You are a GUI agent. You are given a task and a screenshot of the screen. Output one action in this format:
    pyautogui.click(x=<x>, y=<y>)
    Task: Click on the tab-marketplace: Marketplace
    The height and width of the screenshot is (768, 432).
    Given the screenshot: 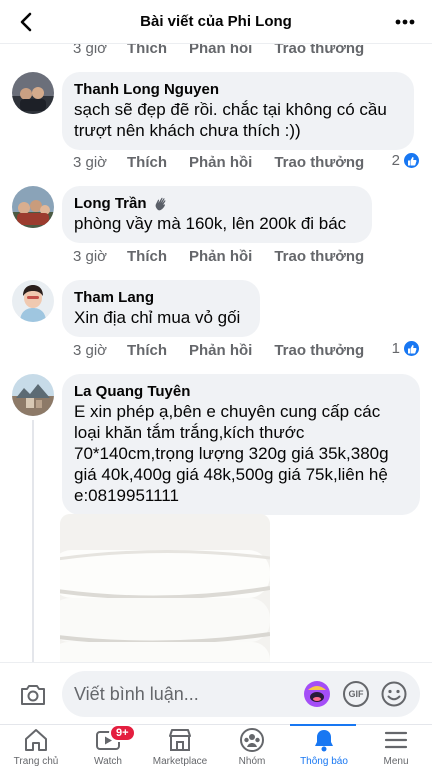 What is the action you would take?
    pyautogui.click(x=180, y=746)
    